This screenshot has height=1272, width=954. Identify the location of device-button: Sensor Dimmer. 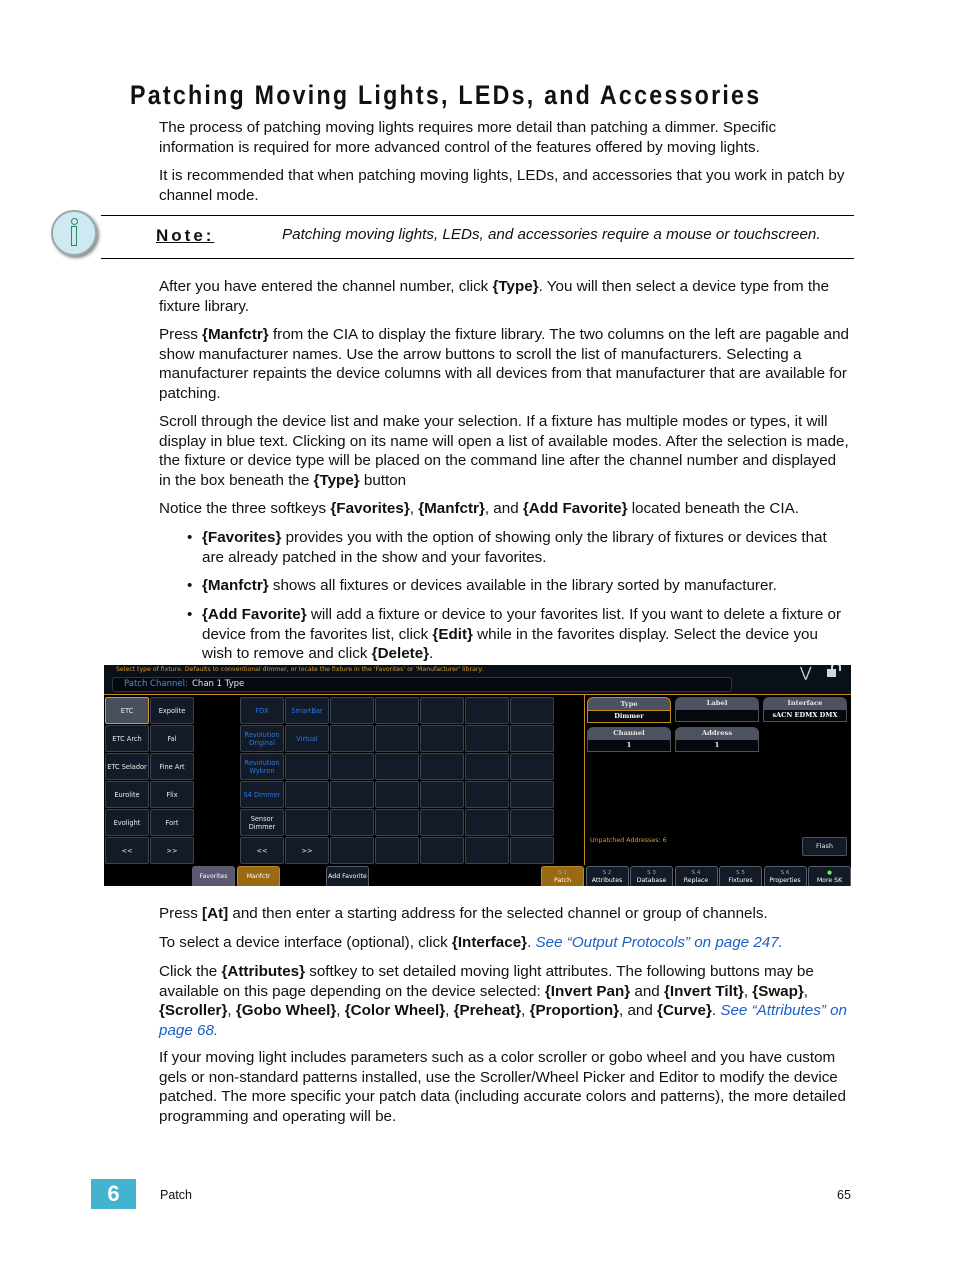
(262, 822).